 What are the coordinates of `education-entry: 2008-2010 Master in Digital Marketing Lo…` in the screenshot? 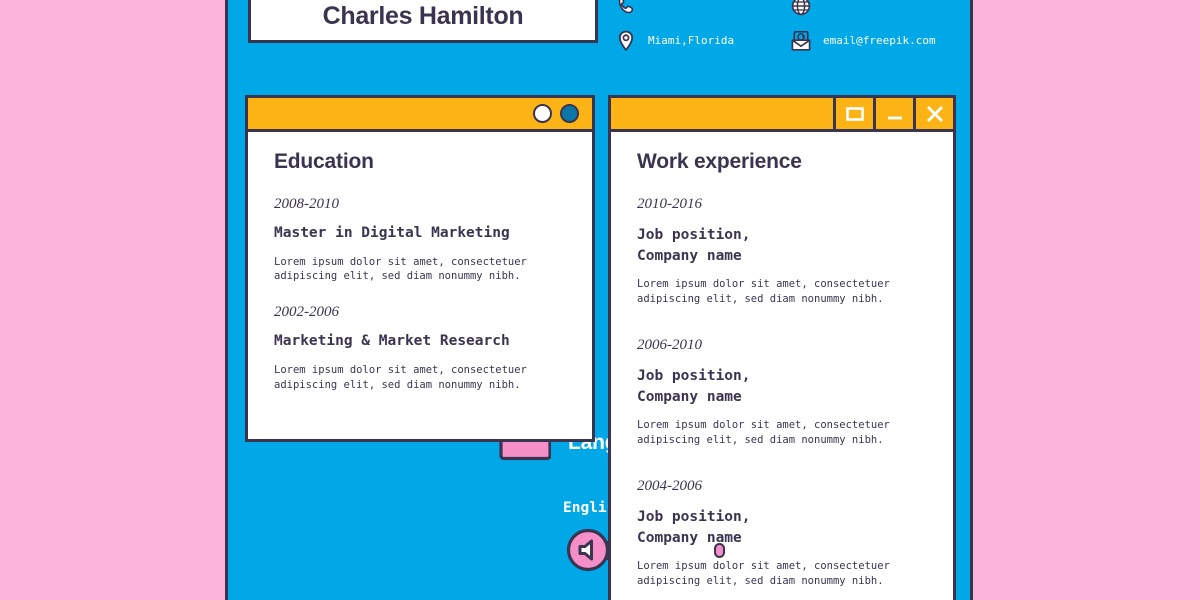 It's located at (420, 240).